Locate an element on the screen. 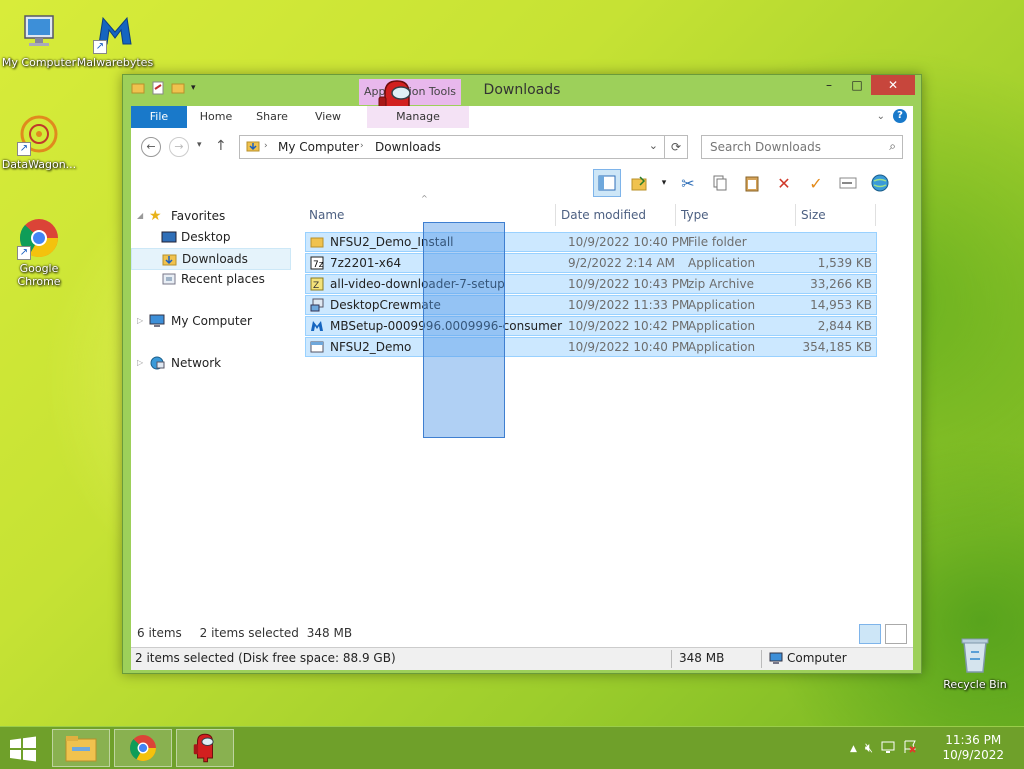 This screenshot has width=1024, height=769. command-toolbar: ▾ ✂ ✕ ✓ is located at coordinates (753, 183).